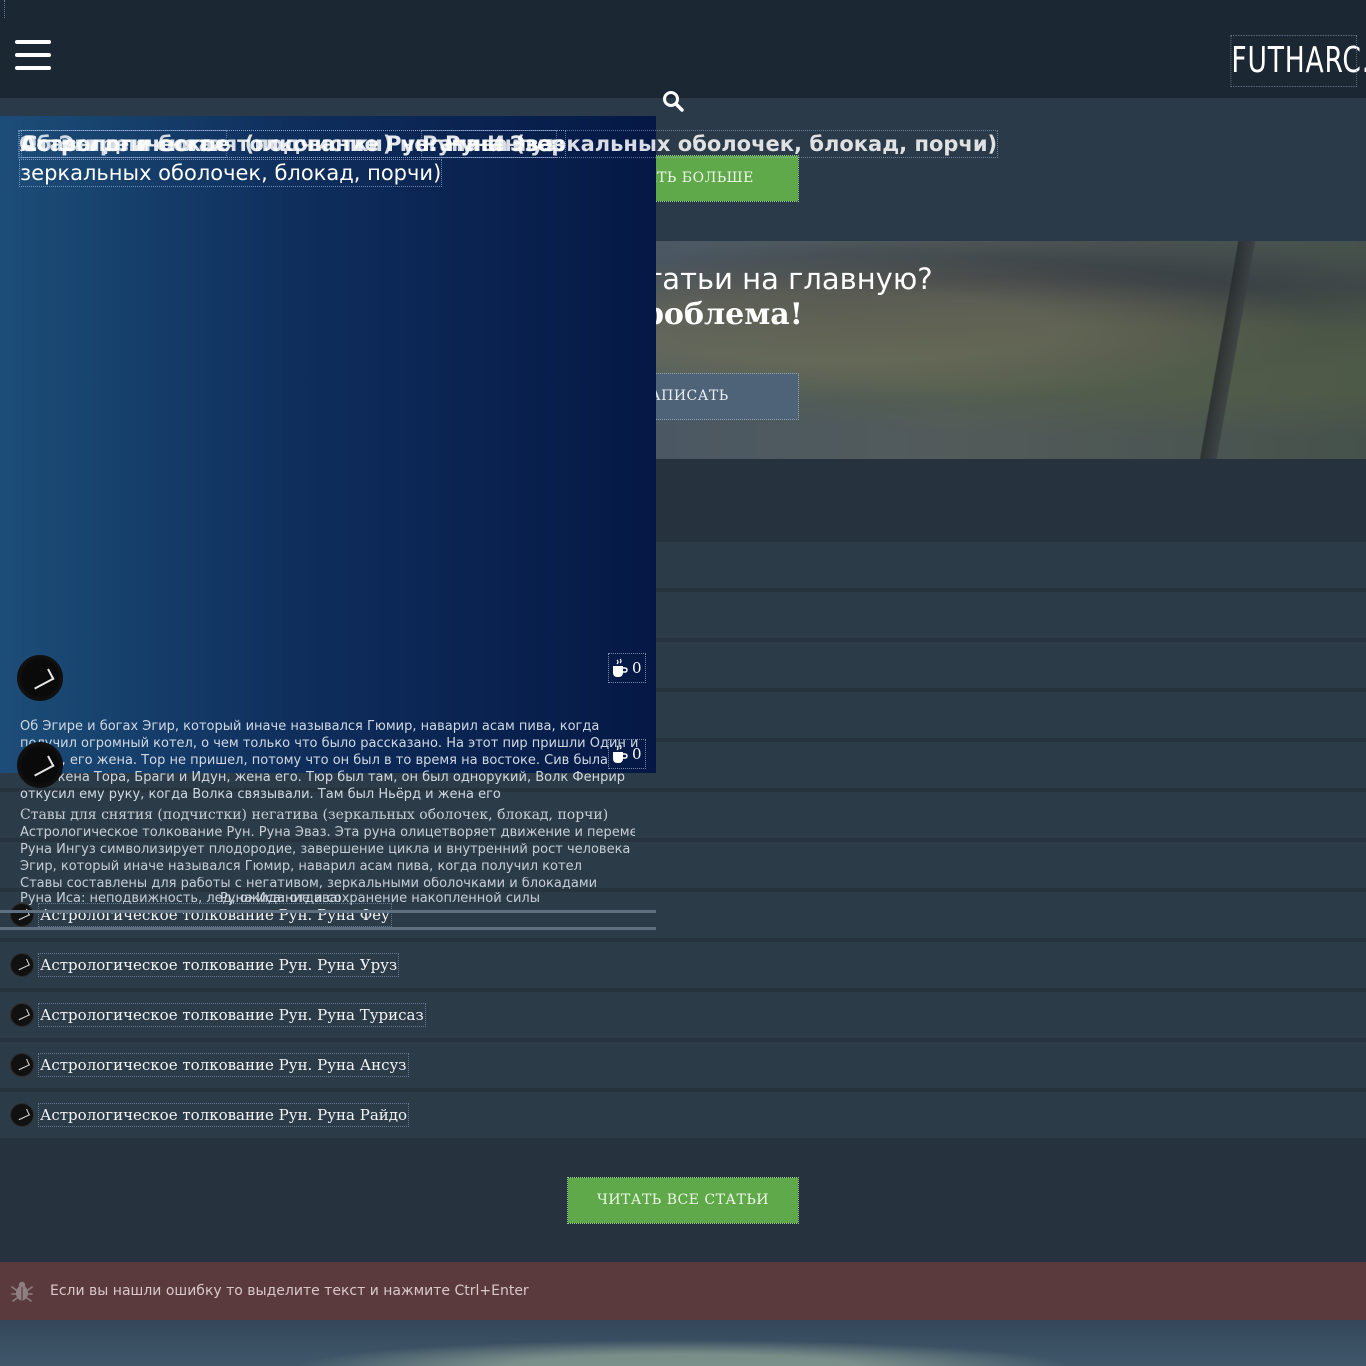  Describe the element at coordinates (280, 899) in the screenshot. I see `ghost-text: Руна Иса: отдавание` at that location.